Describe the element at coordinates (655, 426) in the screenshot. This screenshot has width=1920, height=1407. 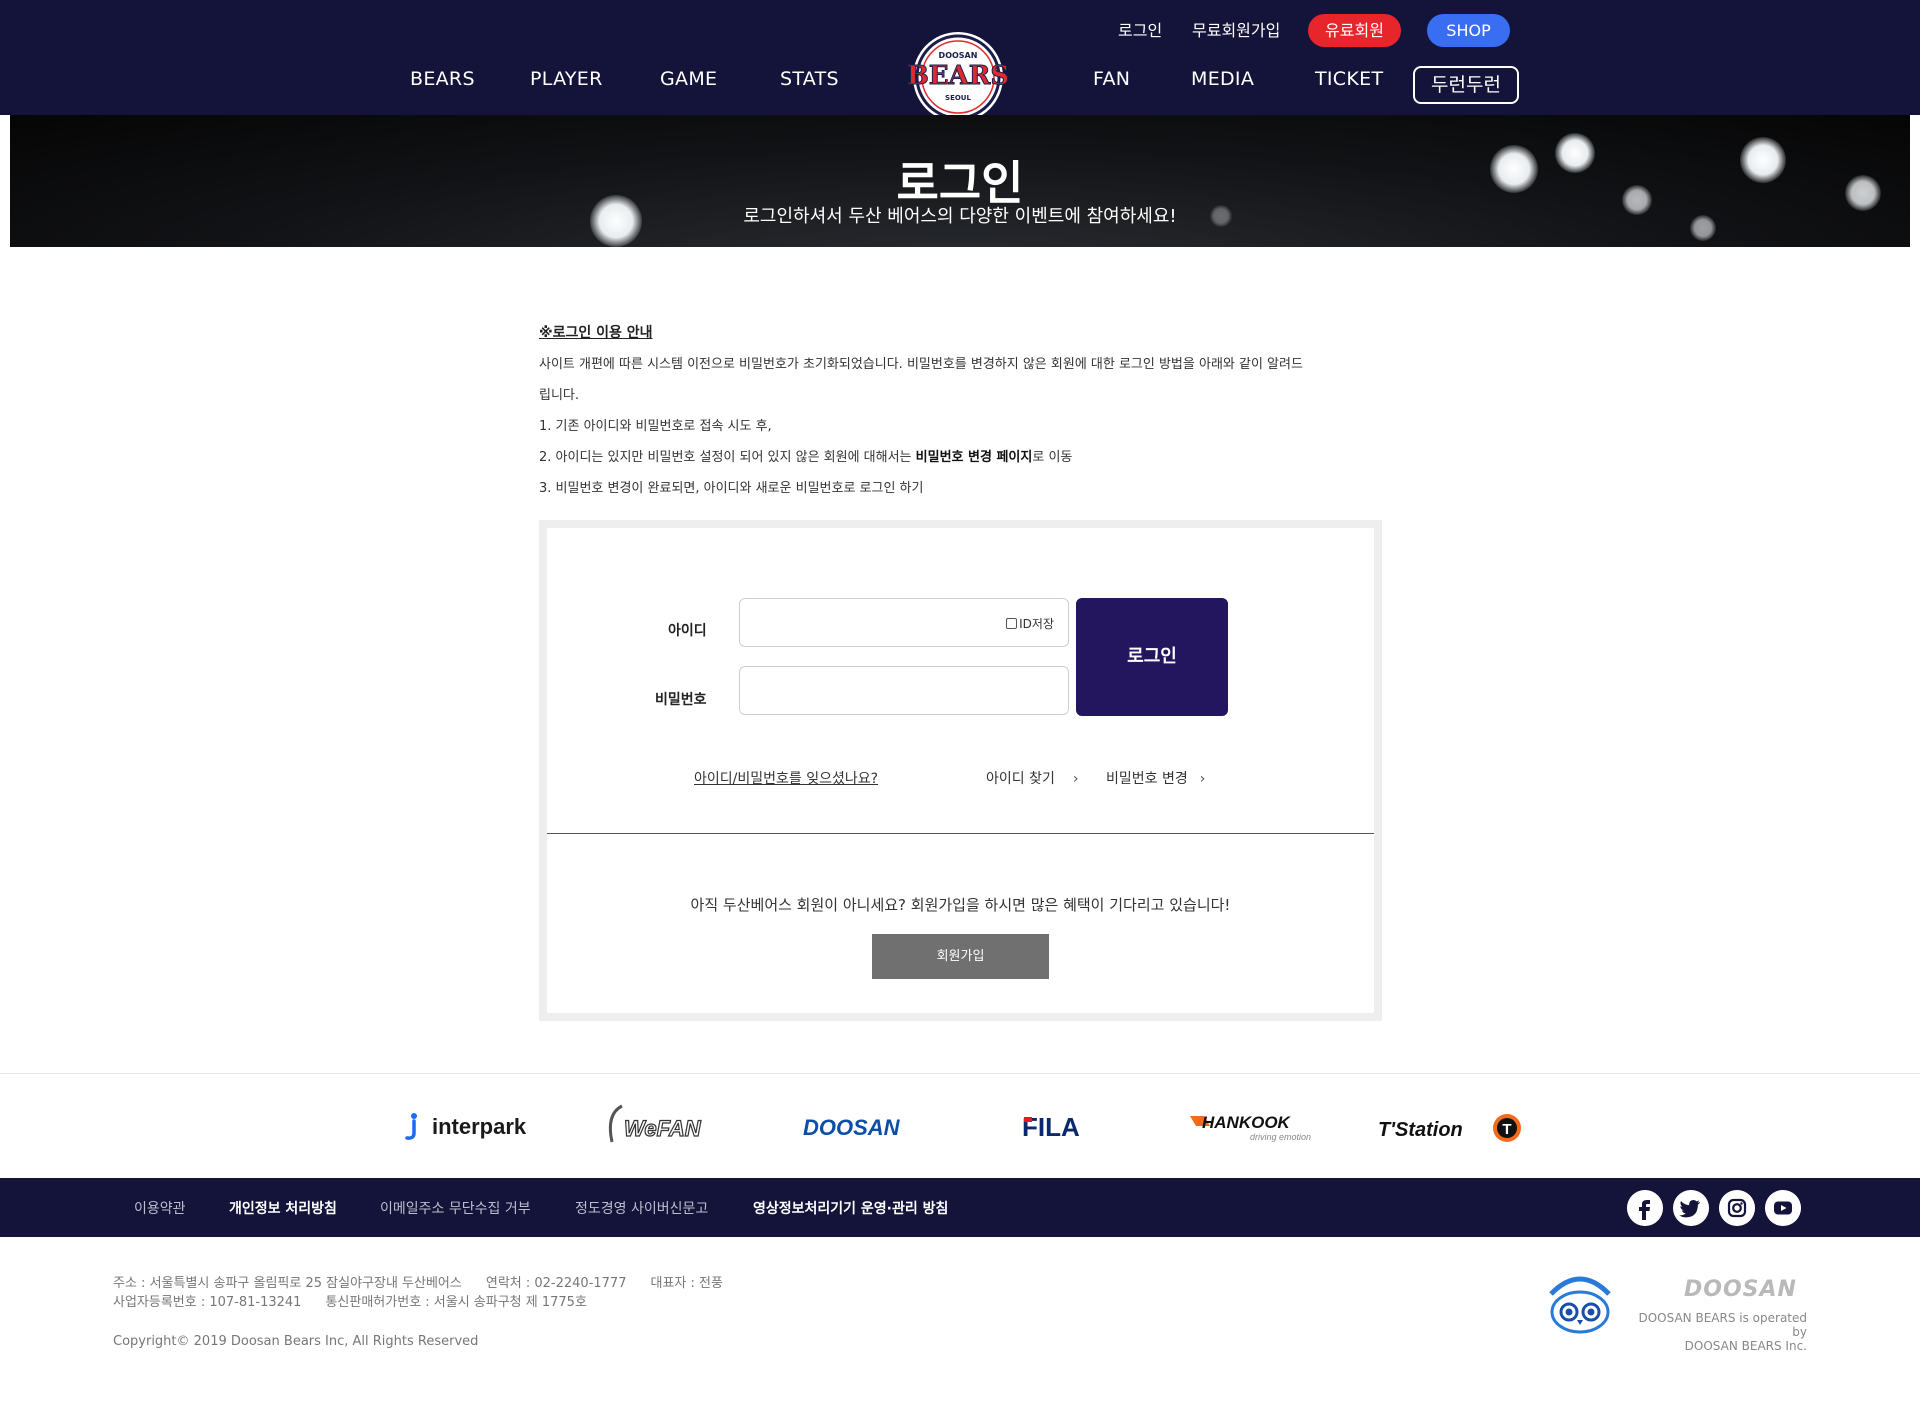
I see `notice-line: 1. 기존 아이디와 비밀번호로 접속 시도 후,` at that location.